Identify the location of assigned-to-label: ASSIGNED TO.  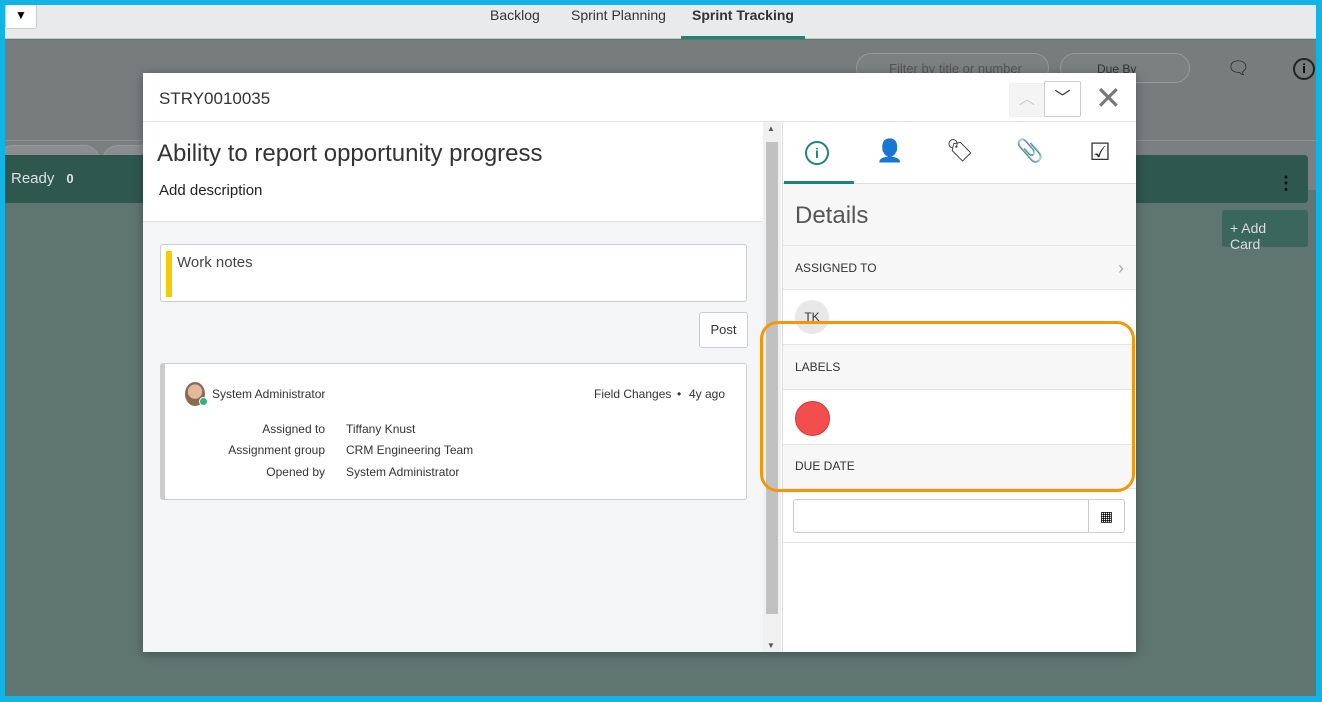
(836, 268).